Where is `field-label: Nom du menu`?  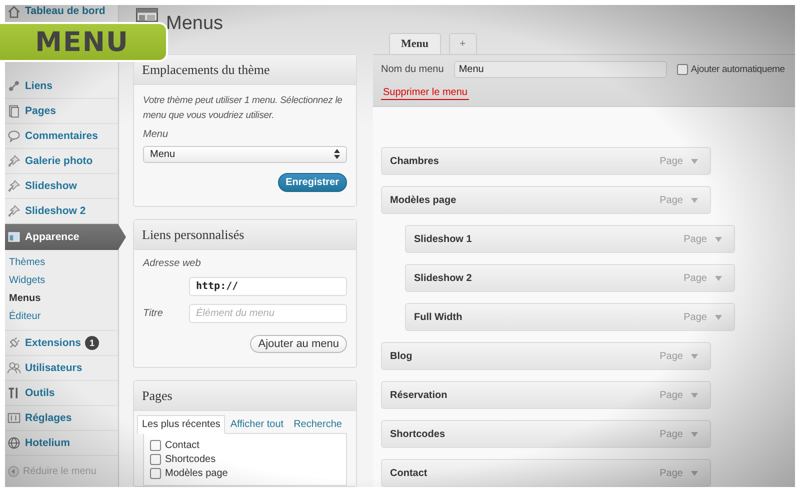 field-label: Nom du menu is located at coordinates (412, 69).